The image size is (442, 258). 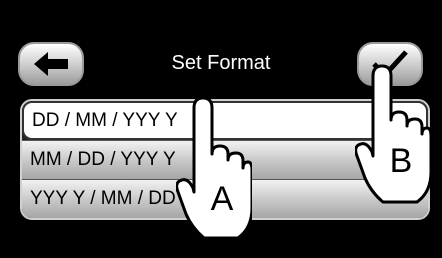 What do you see at coordinates (401, 161) in the screenshot?
I see `callout-label-b: B` at bounding box center [401, 161].